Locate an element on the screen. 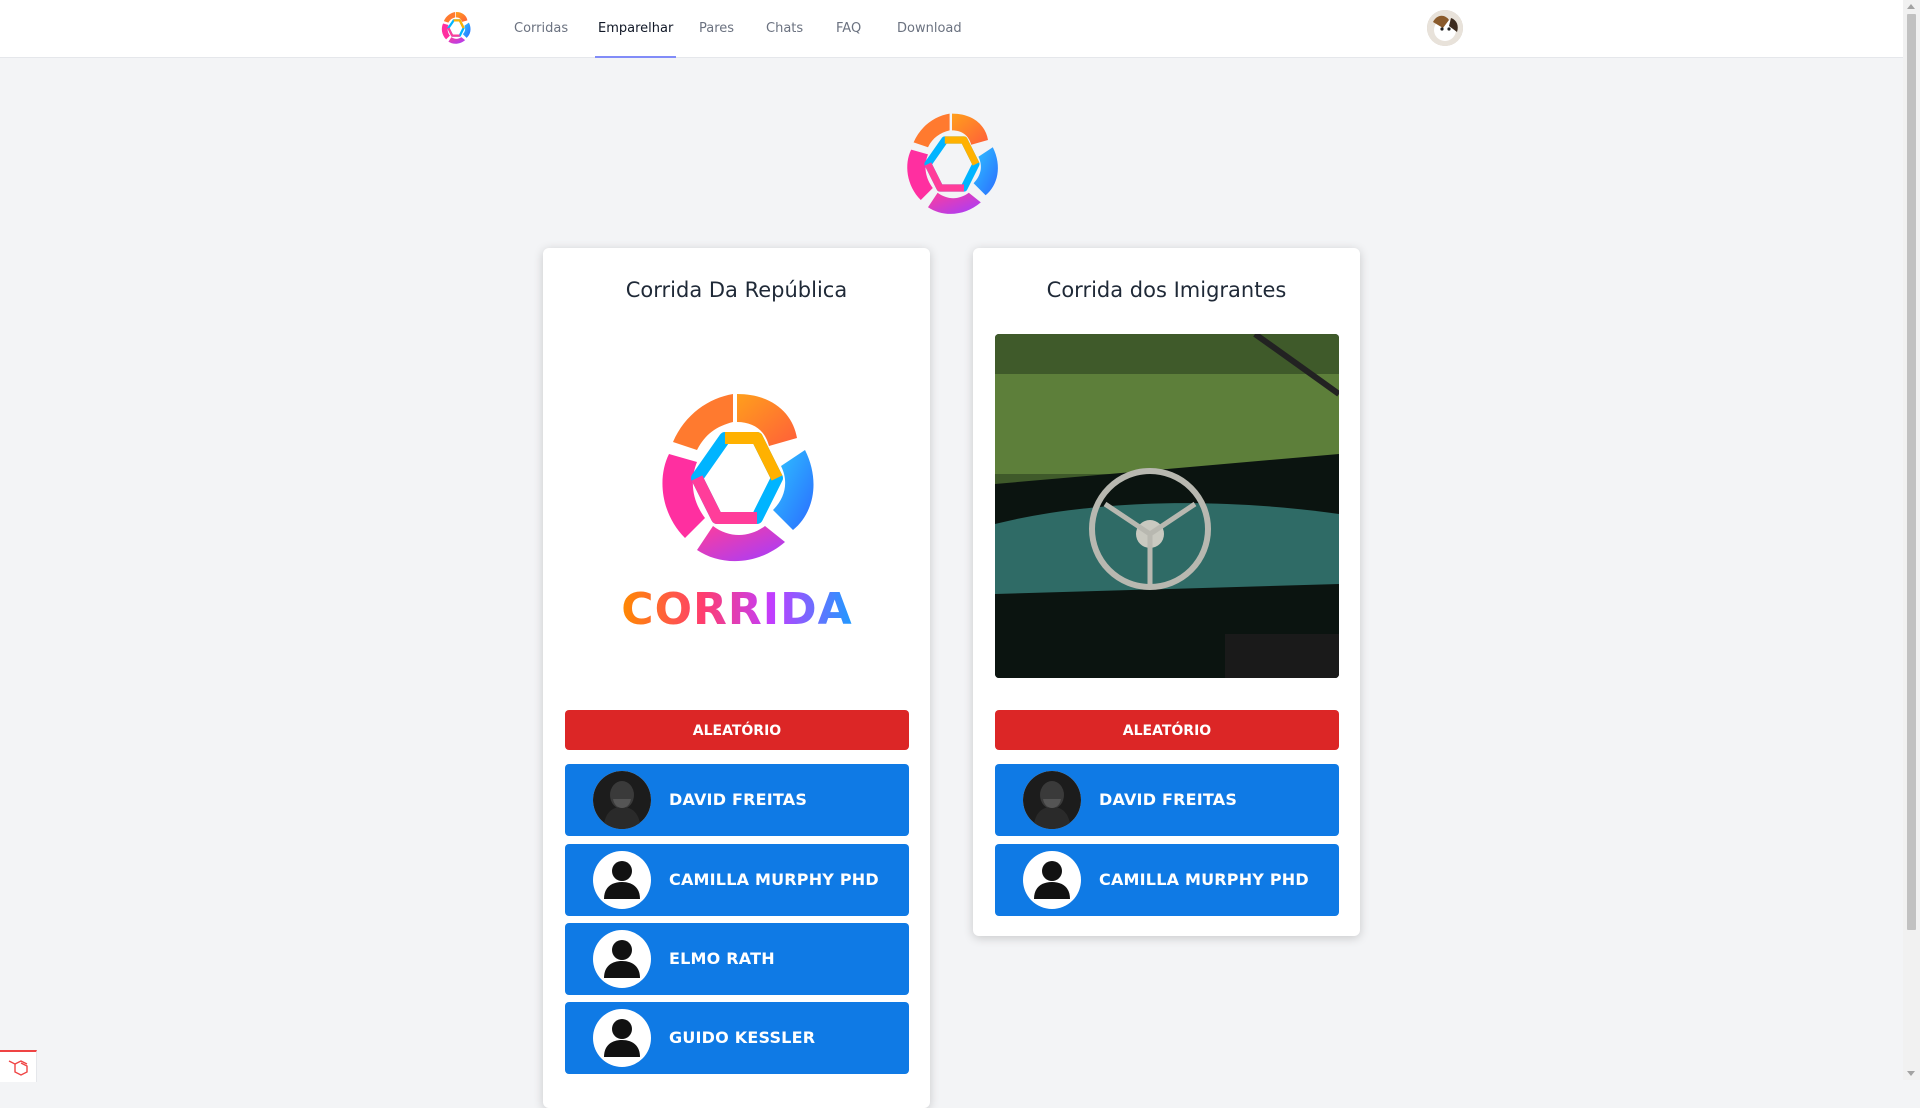 The image size is (1920, 1108). hero-logo-icon is located at coordinates (952, 164).